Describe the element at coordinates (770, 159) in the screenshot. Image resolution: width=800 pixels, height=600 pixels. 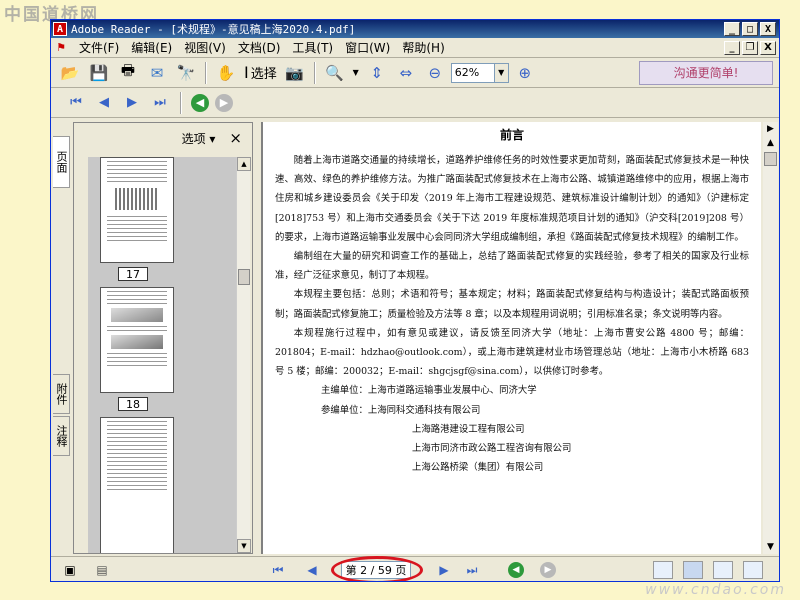
I see `document-scroll-thumb` at that location.